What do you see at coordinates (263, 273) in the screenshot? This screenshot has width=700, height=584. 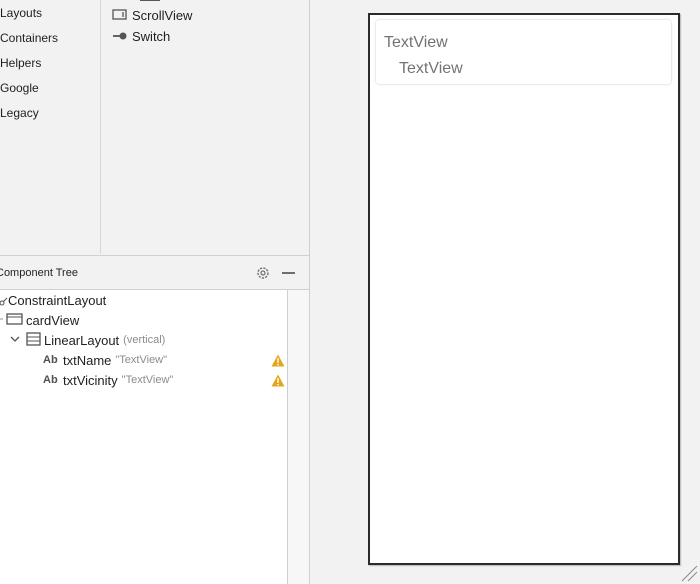 I see `gear-icon` at bounding box center [263, 273].